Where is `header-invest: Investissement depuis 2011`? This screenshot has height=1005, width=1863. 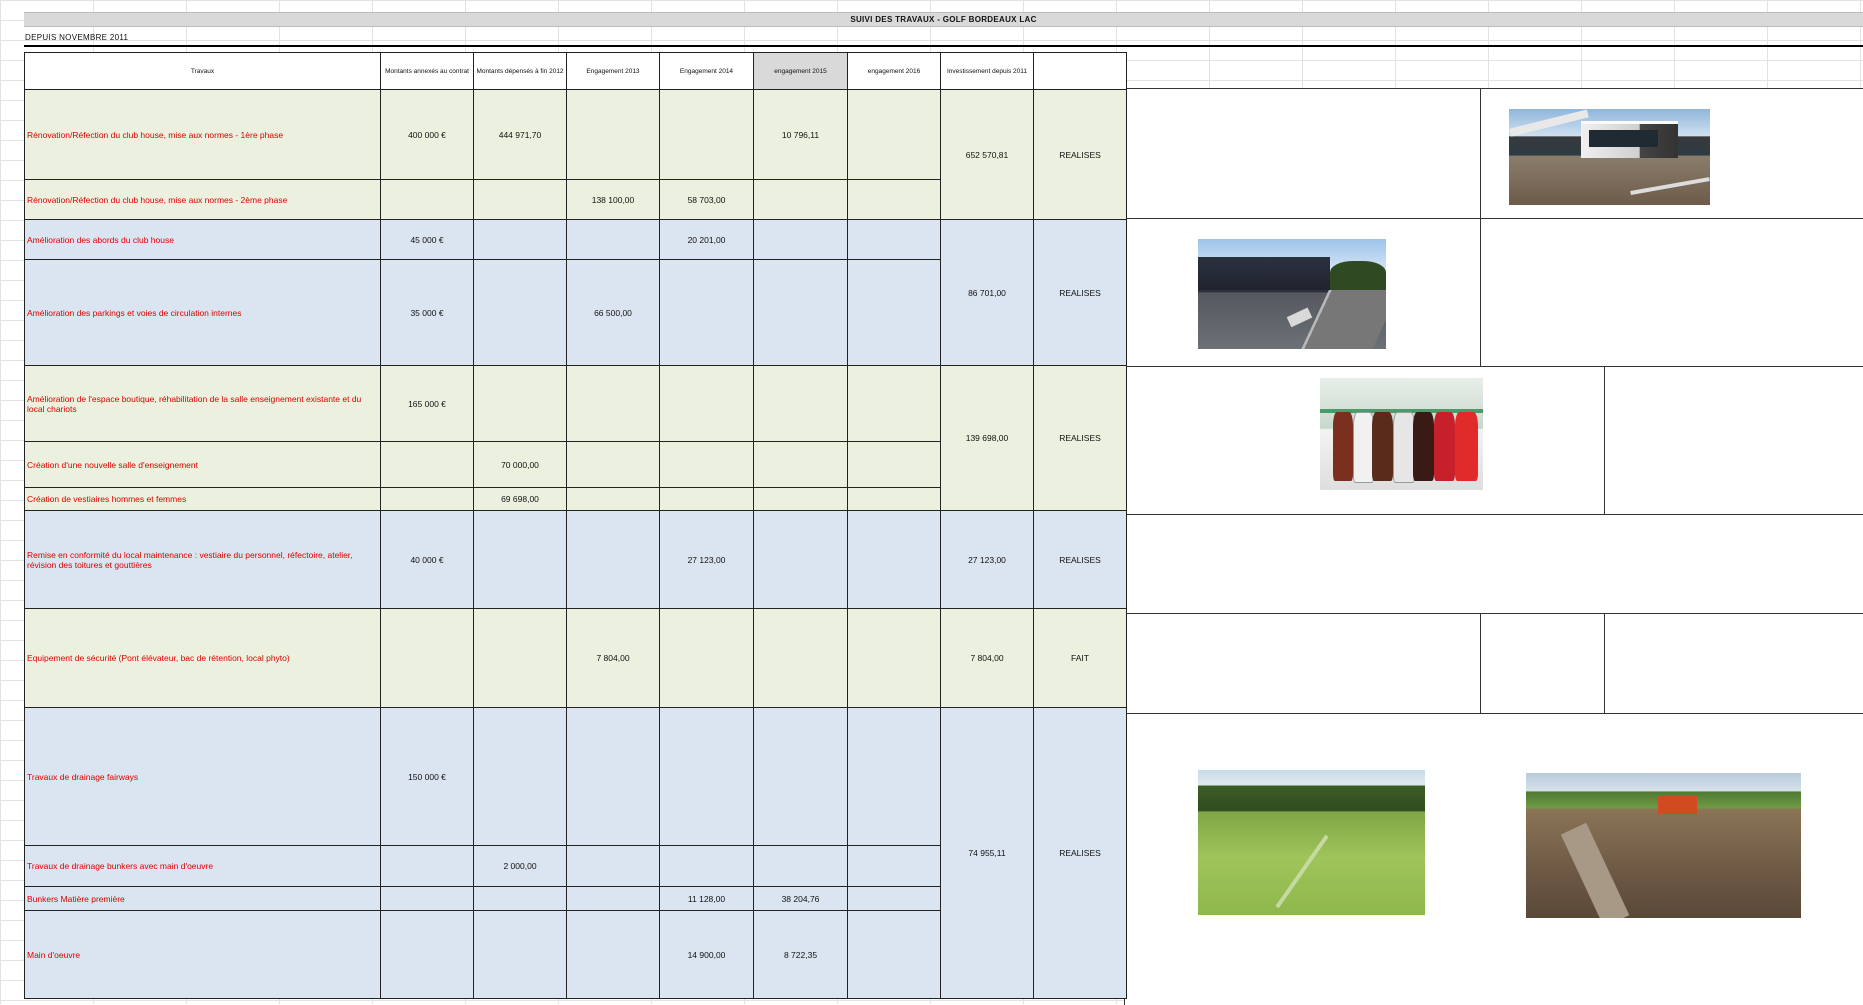
header-invest: Investissement depuis 2011 is located at coordinates (987, 71).